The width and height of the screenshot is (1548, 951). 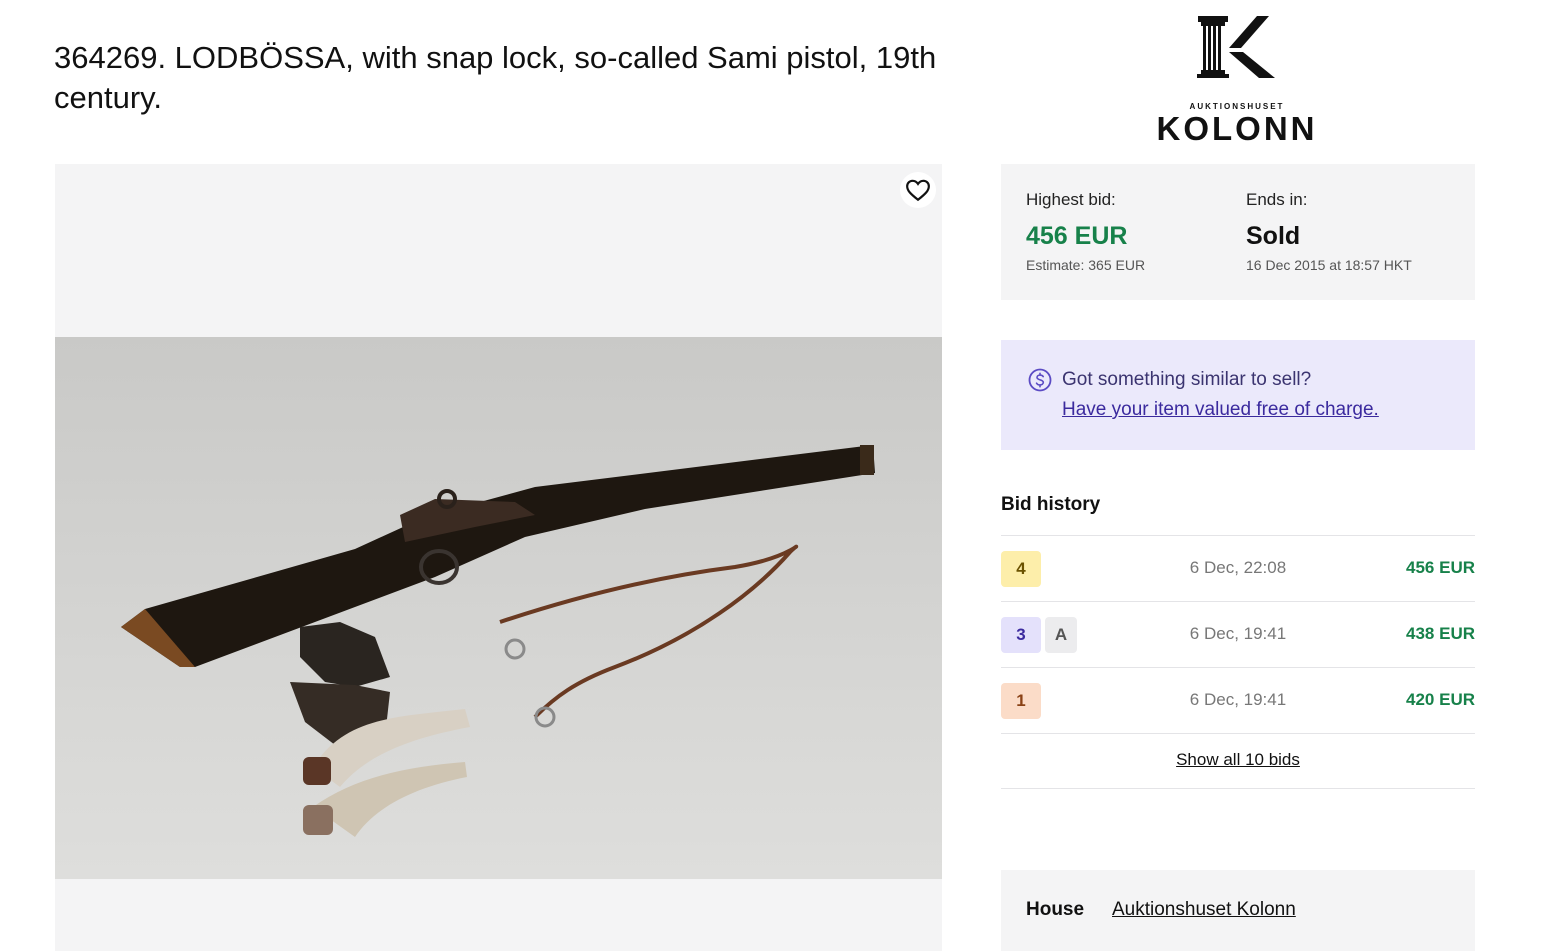 What do you see at coordinates (1329, 231) in the screenshot?
I see `ends-in-block: Ends in: Sold 16 Dec 2015 at 18:57 HKT` at bounding box center [1329, 231].